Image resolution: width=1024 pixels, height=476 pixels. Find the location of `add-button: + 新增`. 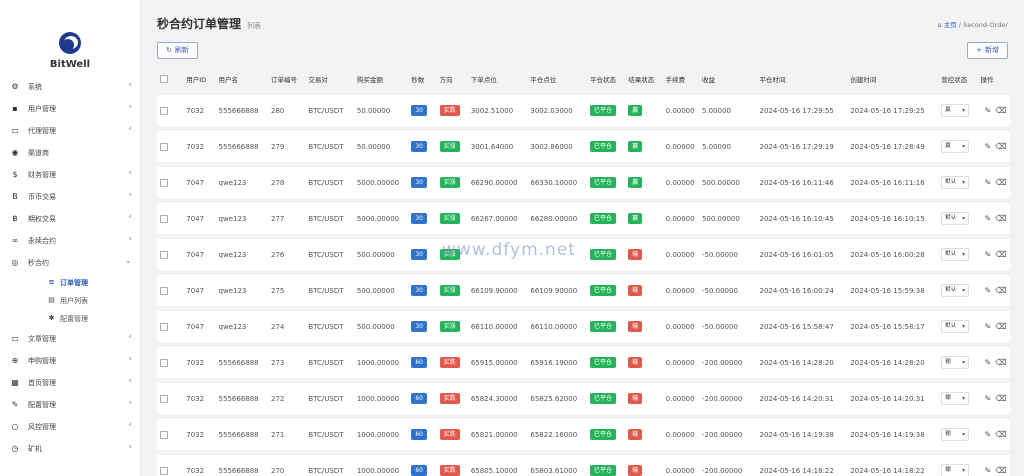

add-button: + 新增 is located at coordinates (987, 50).